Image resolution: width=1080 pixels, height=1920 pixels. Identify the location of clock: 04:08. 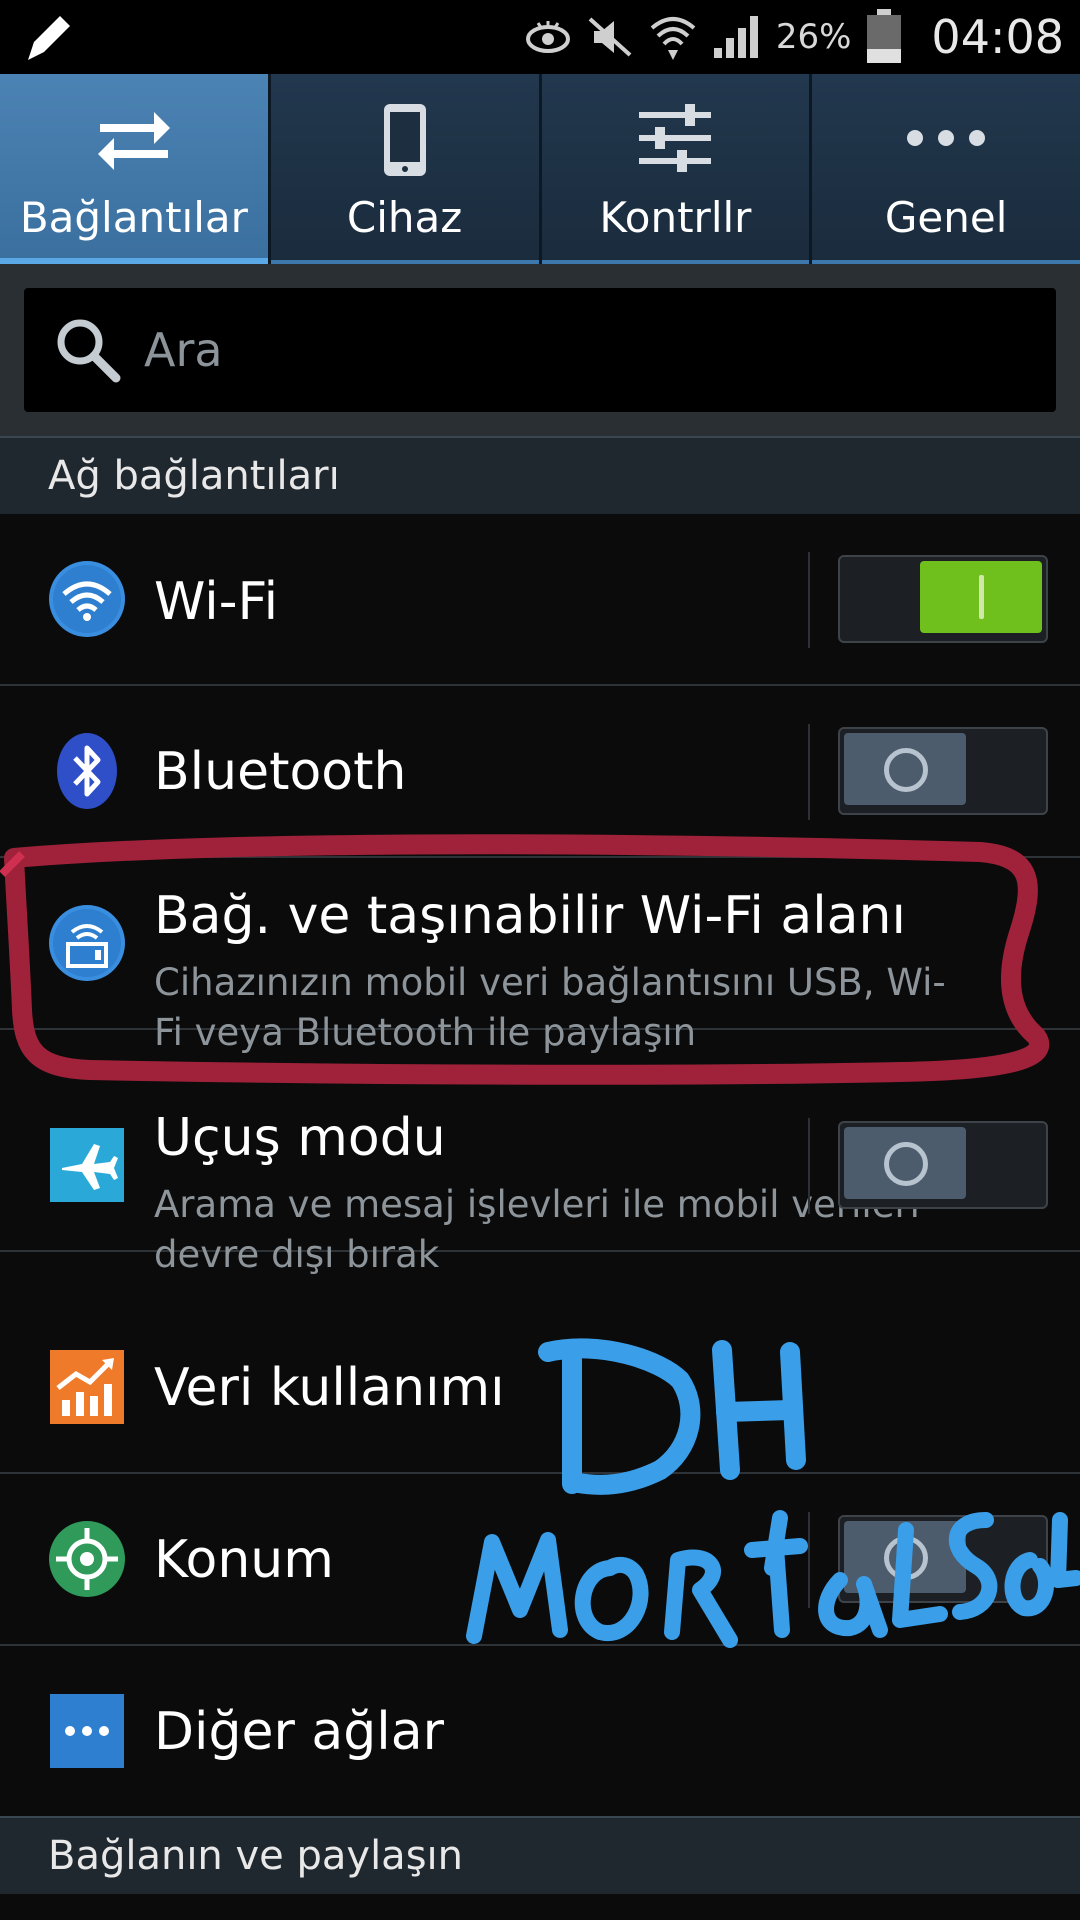
(997, 37).